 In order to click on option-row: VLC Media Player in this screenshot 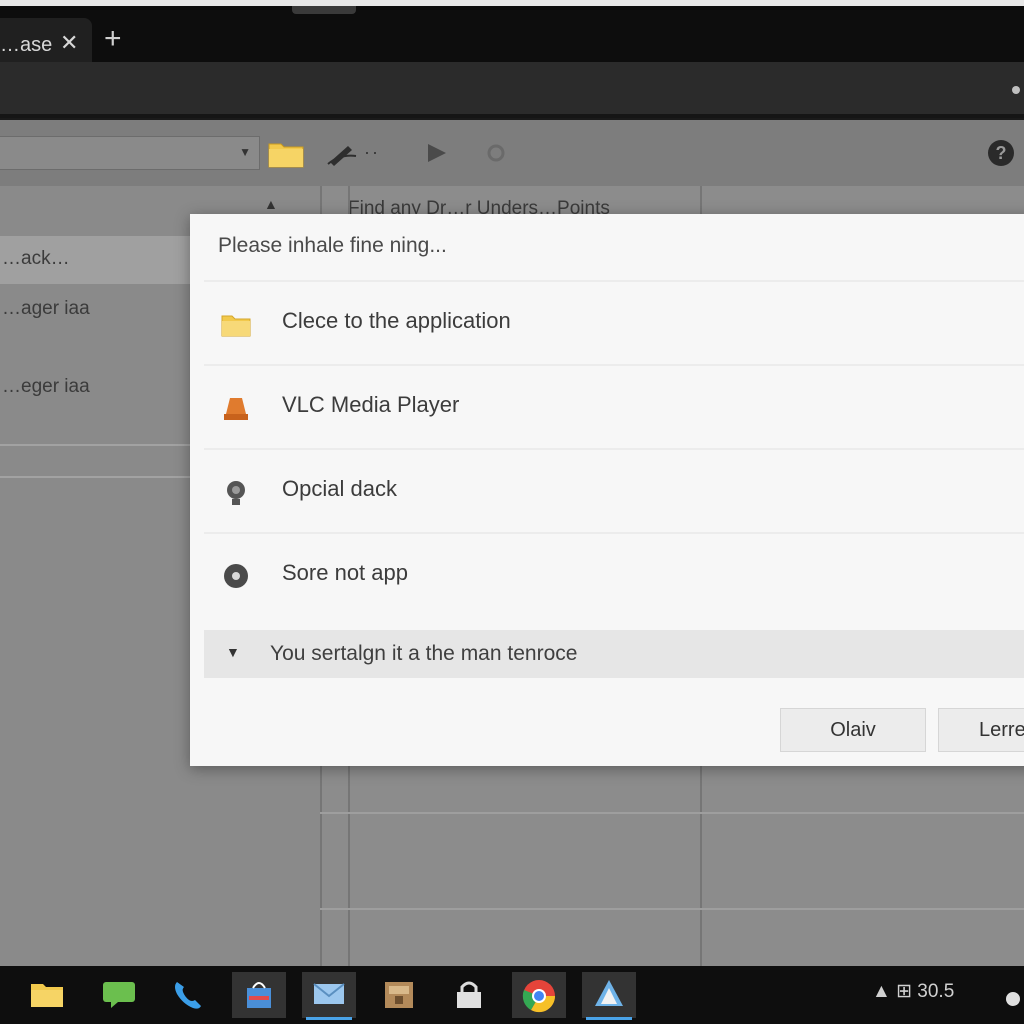, I will do `click(614, 406)`.